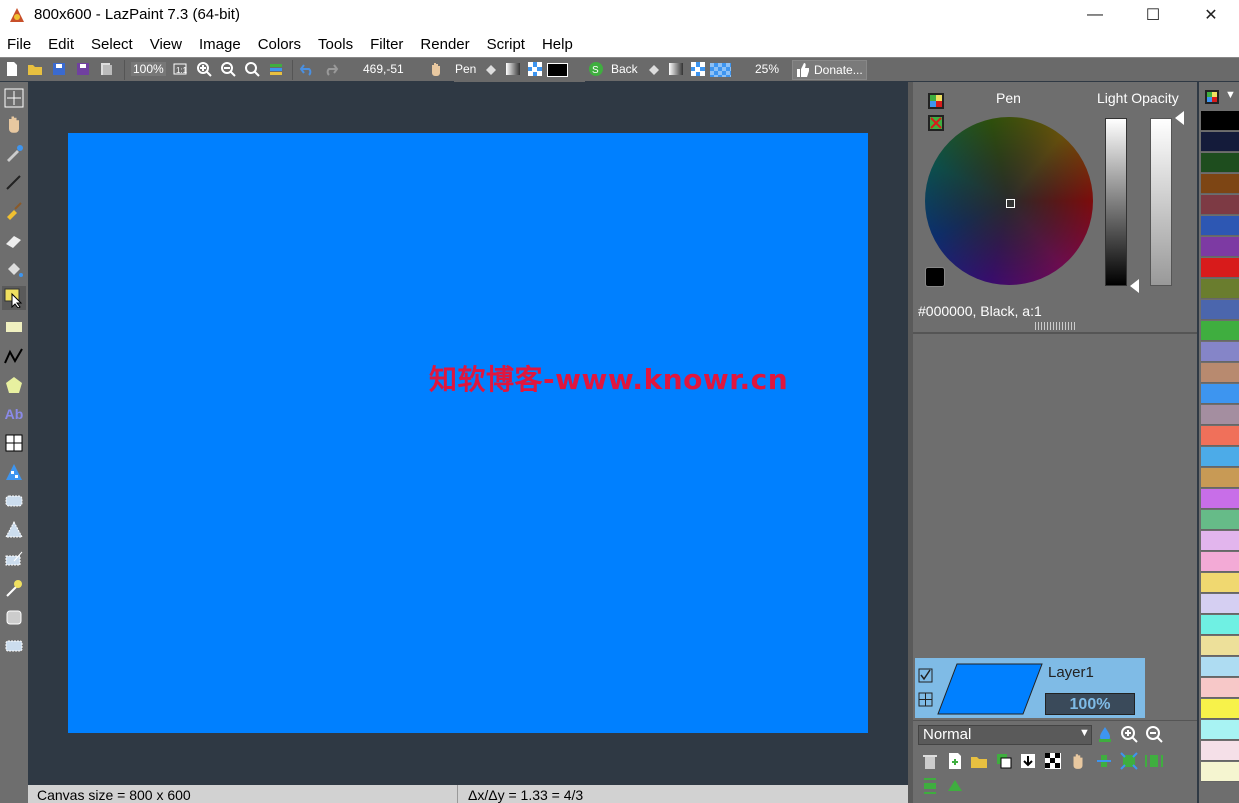  I want to click on menu-script: Script, so click(506, 44).